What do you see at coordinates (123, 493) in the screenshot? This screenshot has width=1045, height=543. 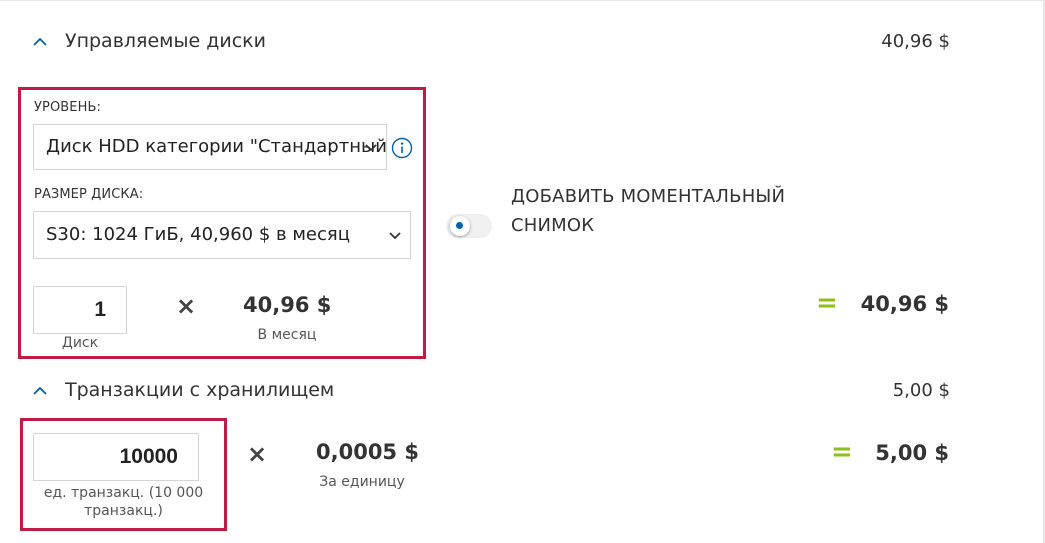 I see `transactions-quantity-unit-line1: ед. транзакц. (10 000` at bounding box center [123, 493].